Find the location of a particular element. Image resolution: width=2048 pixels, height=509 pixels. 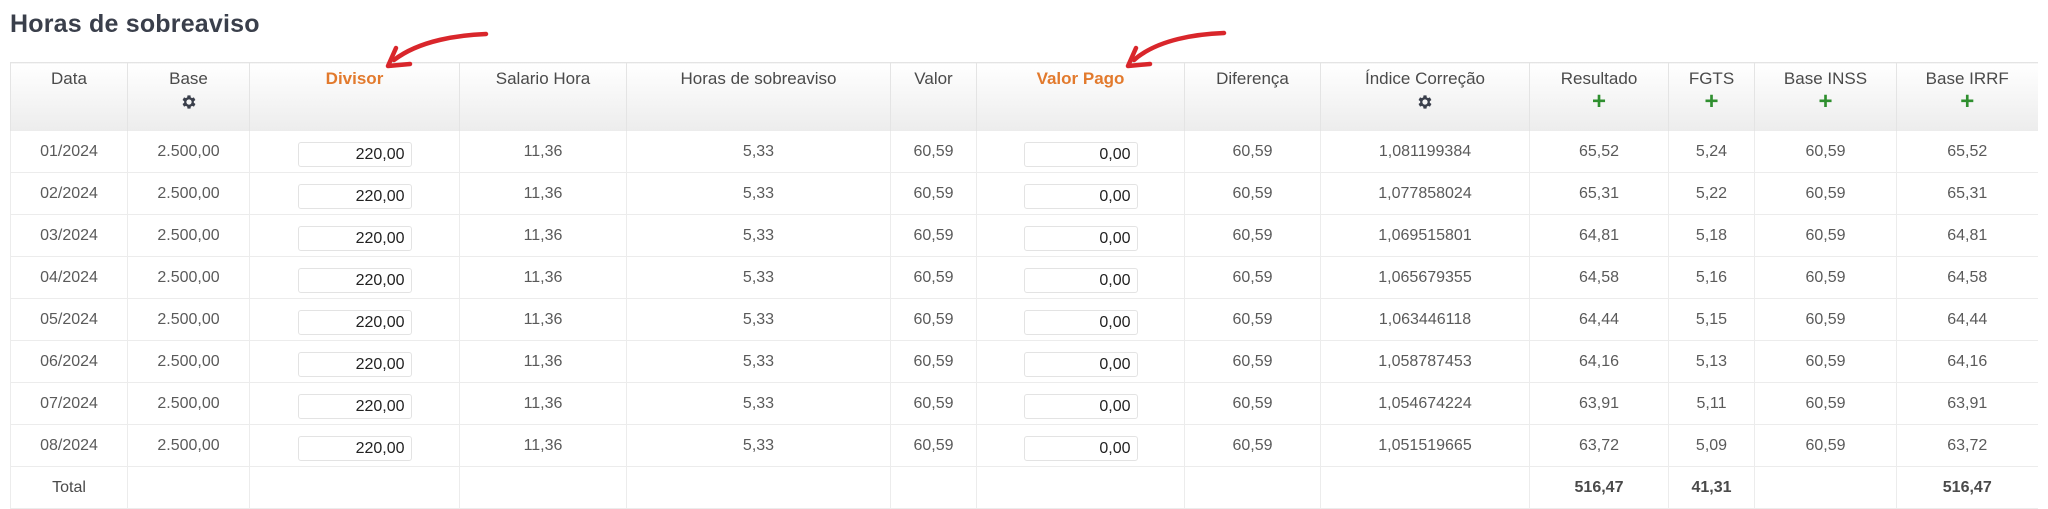

column-header-base-inss: Base INSS + is located at coordinates (1825, 96).